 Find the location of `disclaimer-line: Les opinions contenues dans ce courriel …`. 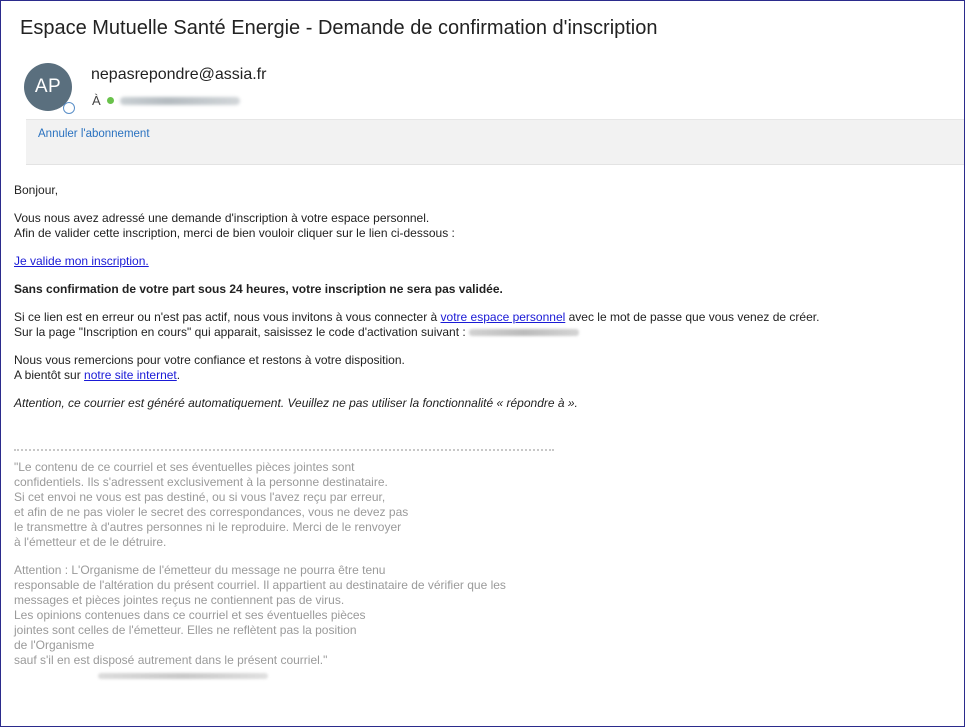

disclaimer-line: Les opinions contenues dans ce courriel … is located at coordinates (190, 615).